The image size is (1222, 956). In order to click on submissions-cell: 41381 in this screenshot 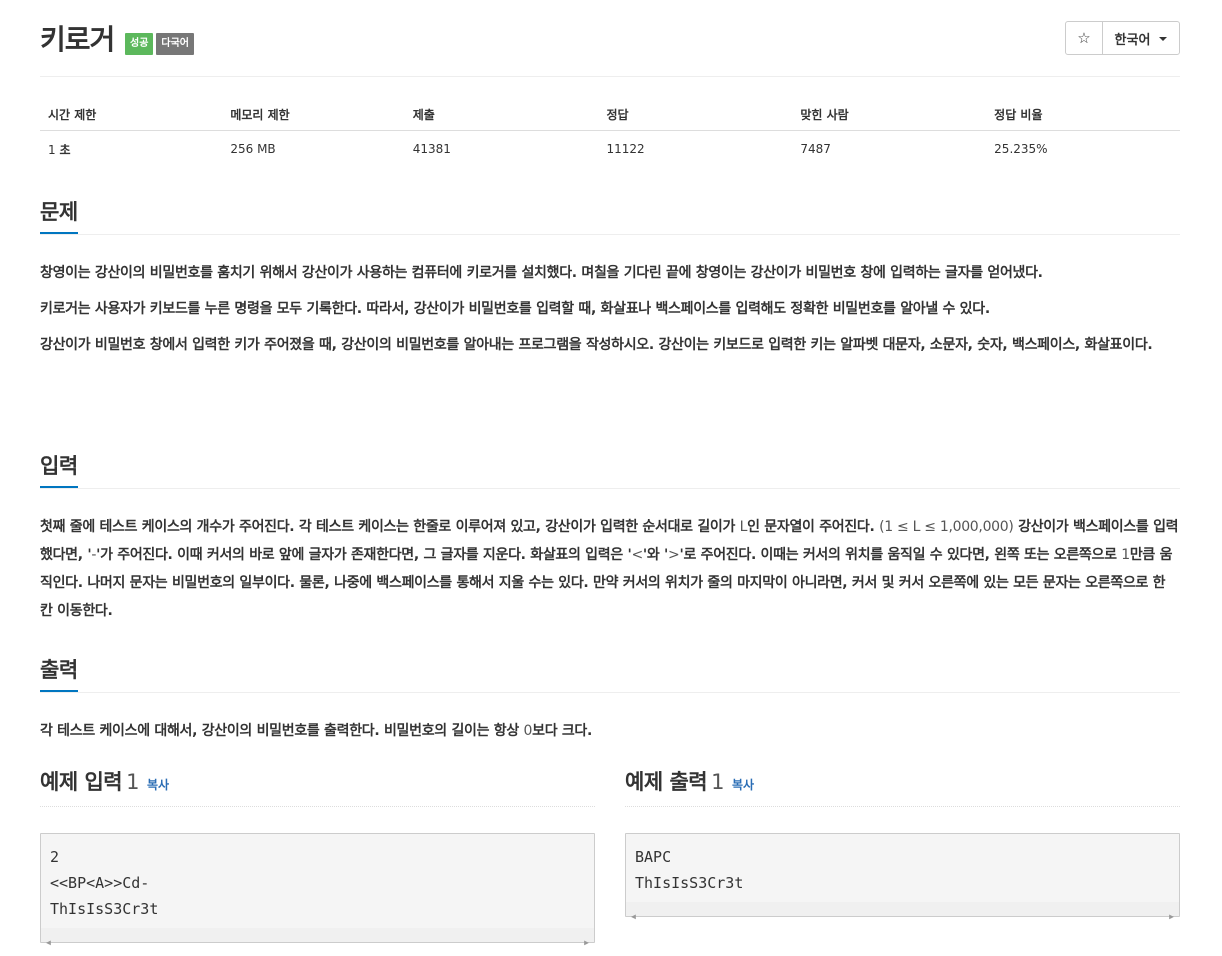, I will do `click(431, 149)`.